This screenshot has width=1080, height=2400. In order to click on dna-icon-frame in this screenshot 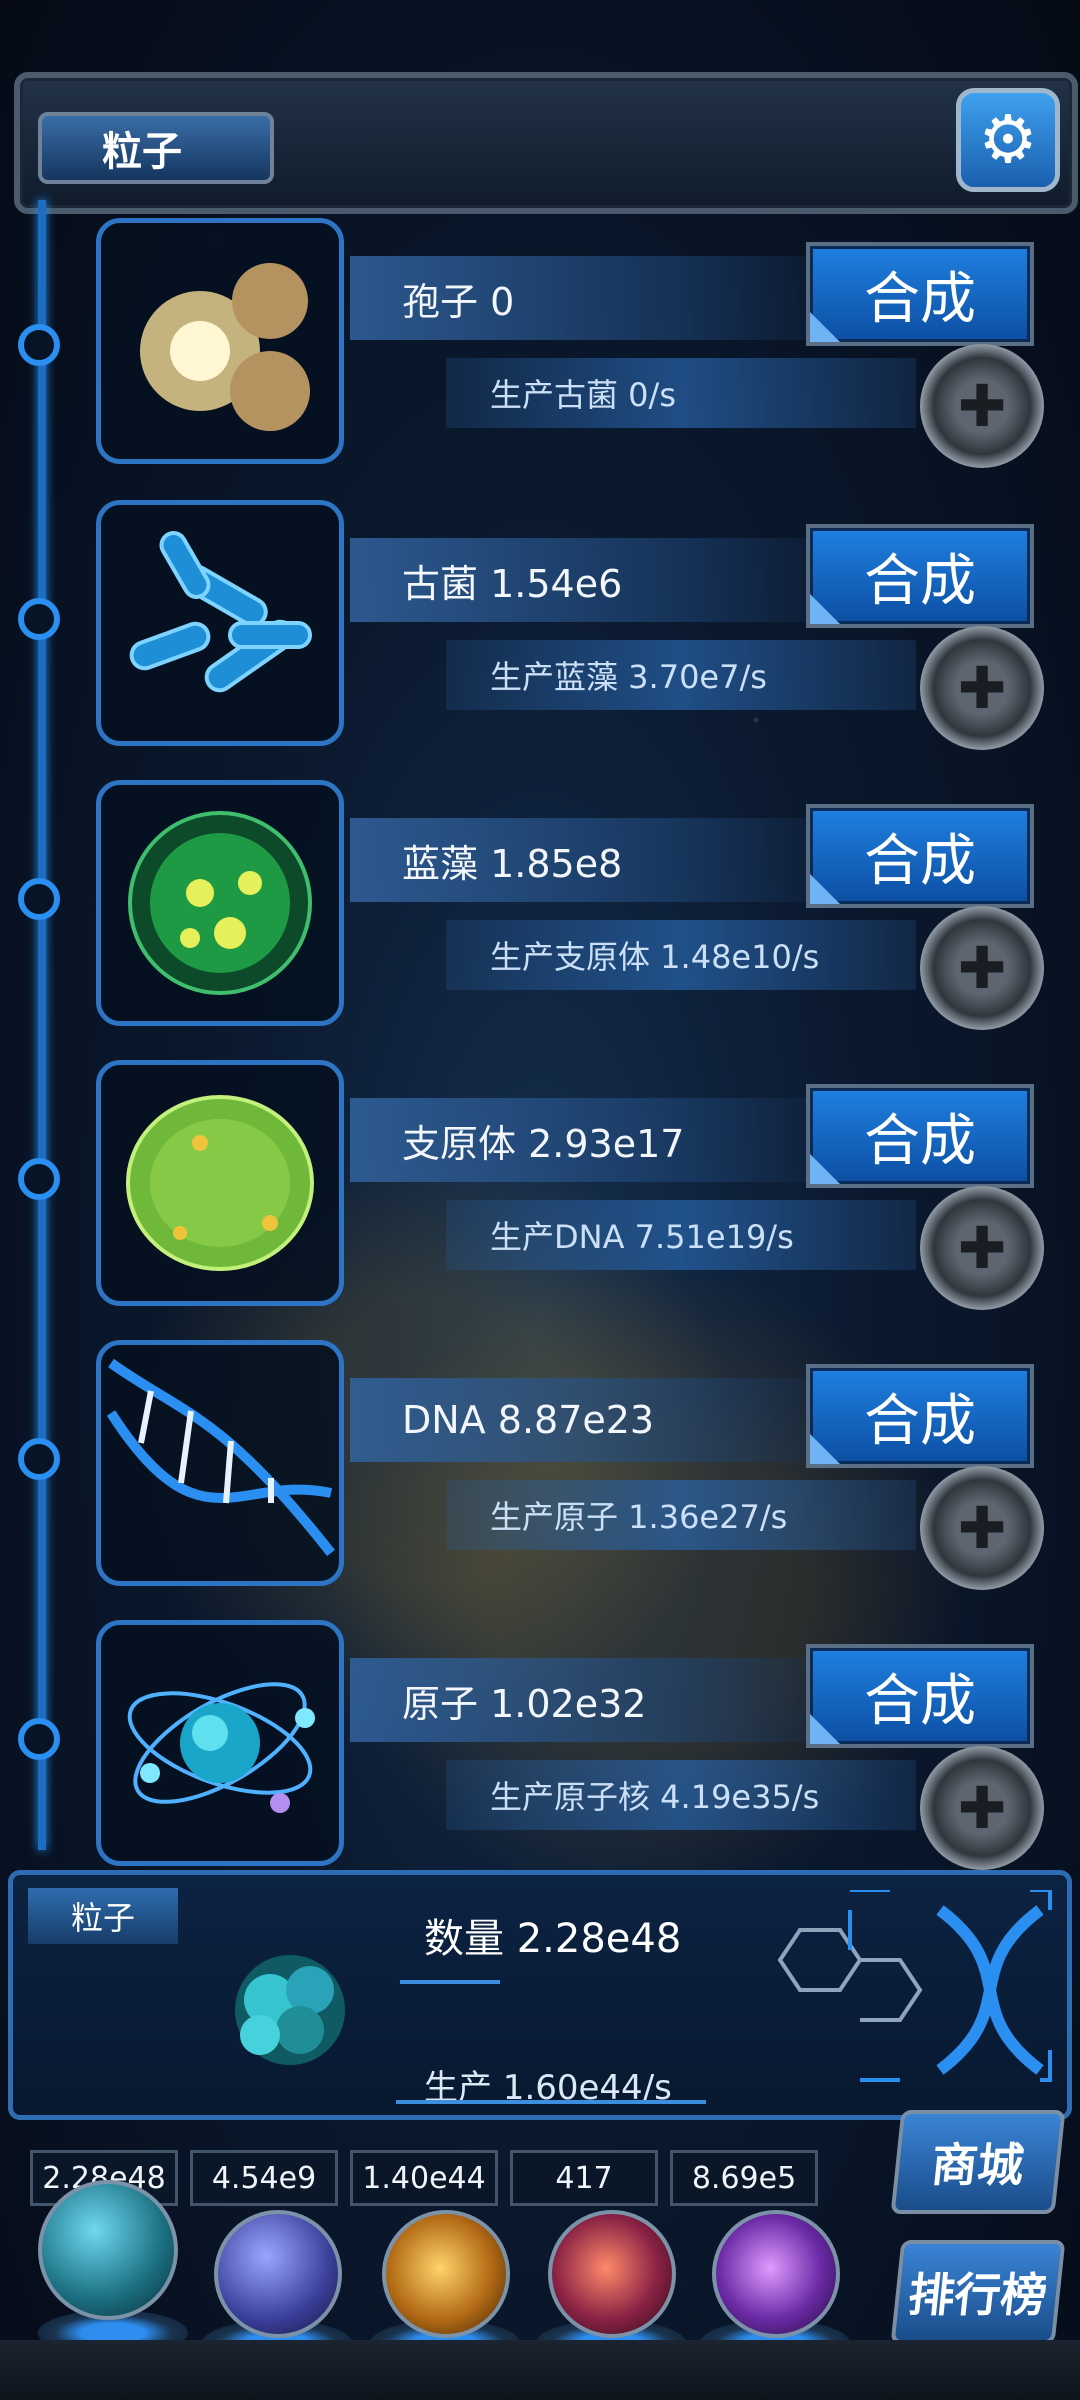, I will do `click(220, 1463)`.